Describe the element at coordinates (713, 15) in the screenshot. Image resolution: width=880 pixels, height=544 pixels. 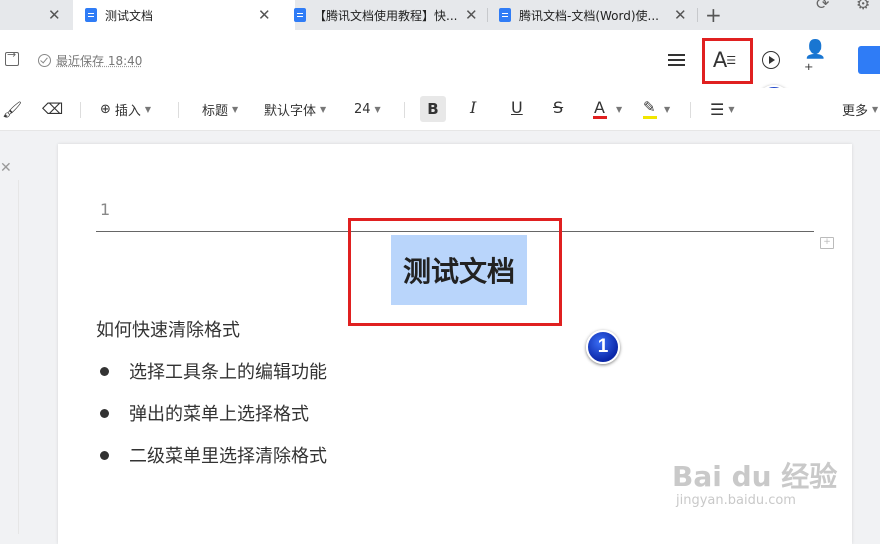
I see `new-tab-plus-icon: +` at that location.